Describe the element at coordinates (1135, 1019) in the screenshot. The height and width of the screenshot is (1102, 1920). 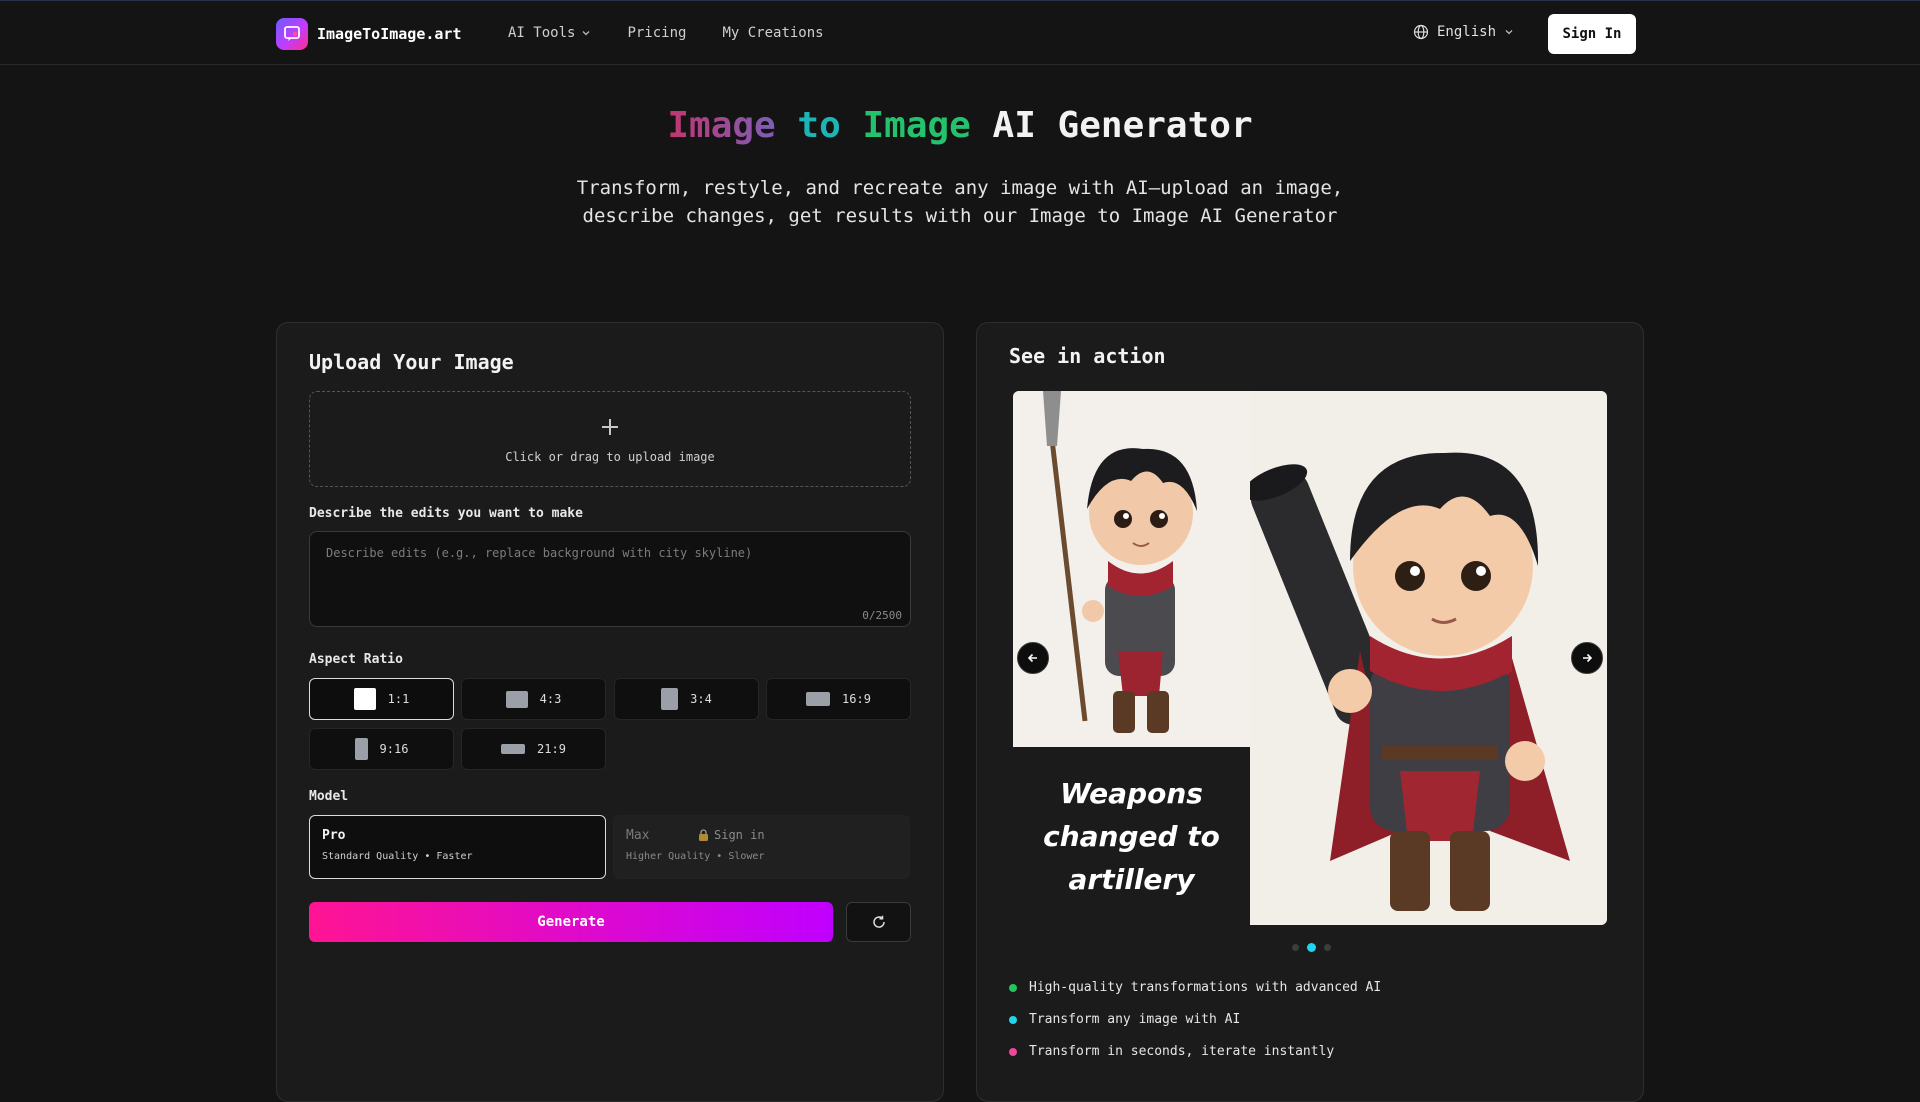
I see `feature-text: Transform any image with AI` at that location.